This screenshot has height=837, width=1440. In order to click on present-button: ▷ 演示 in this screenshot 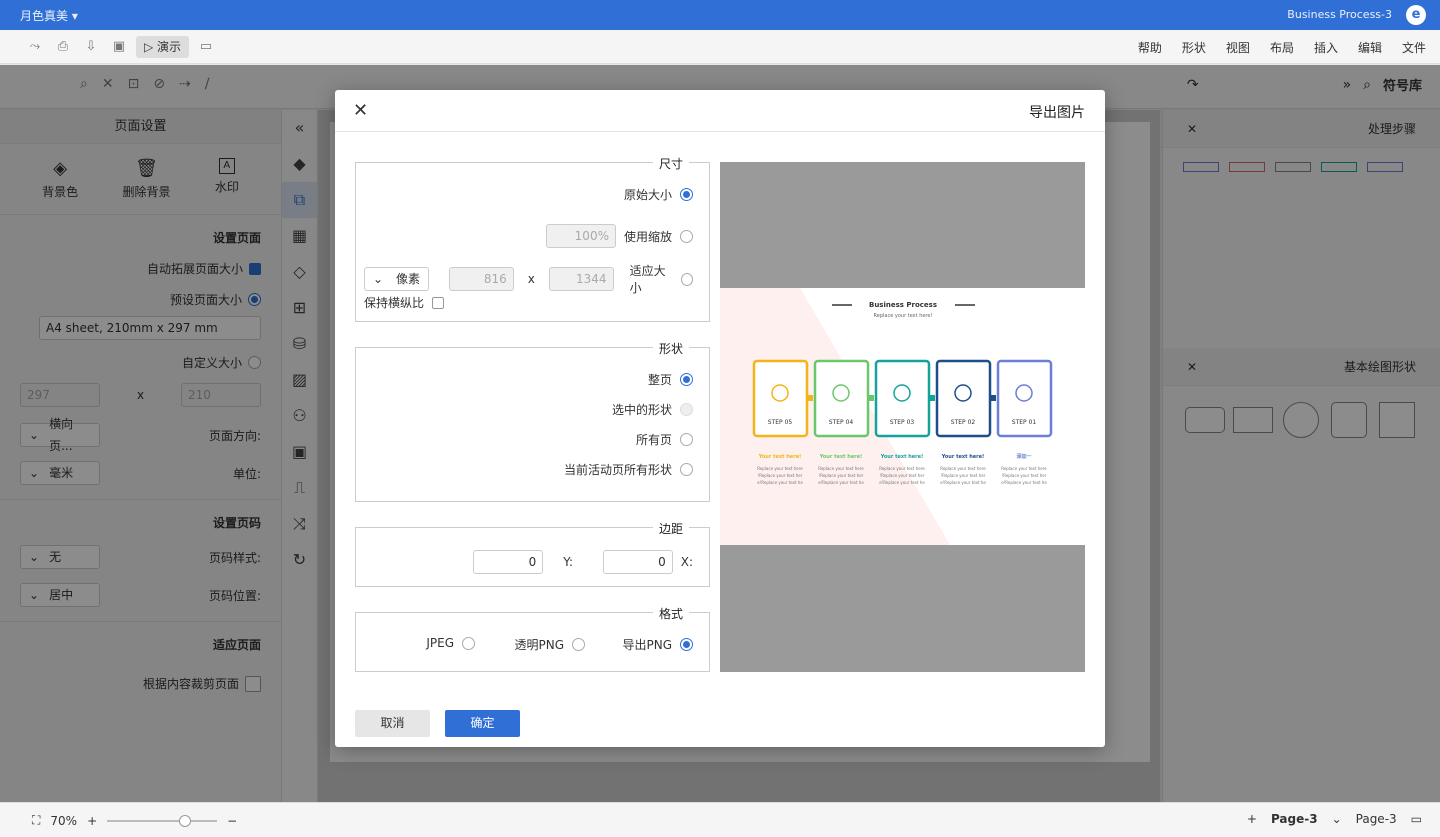, I will do `click(163, 47)`.